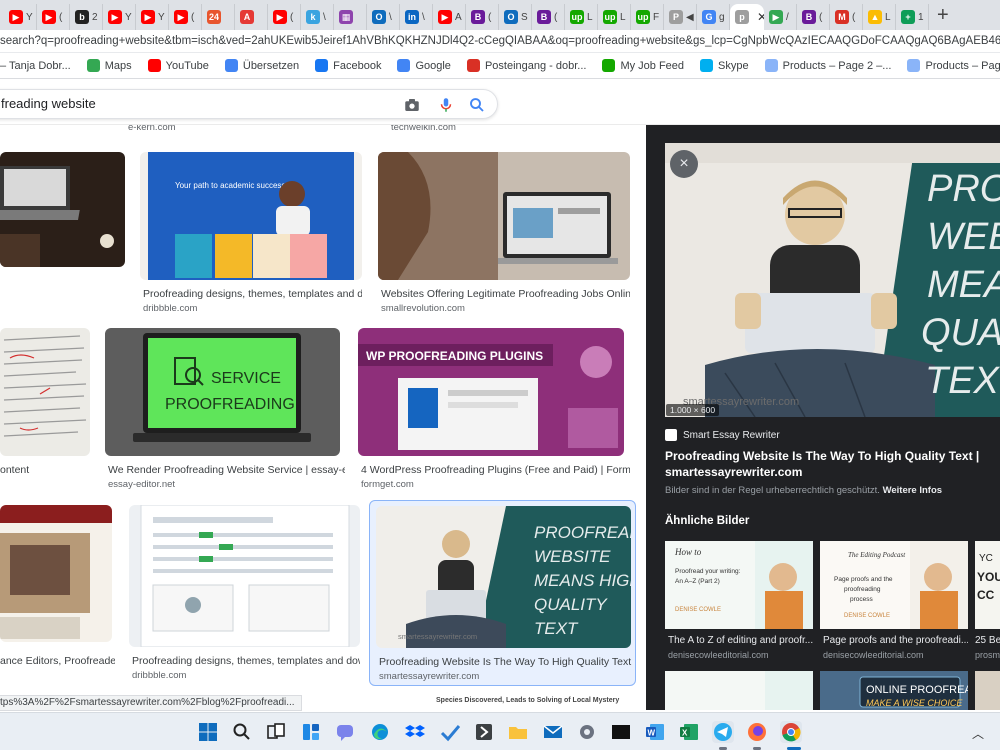 Image resolution: width=1000 pixels, height=750 pixels. What do you see at coordinates (978, 733) in the screenshot?
I see `tray-chevron-icon: ︿` at bounding box center [978, 733].